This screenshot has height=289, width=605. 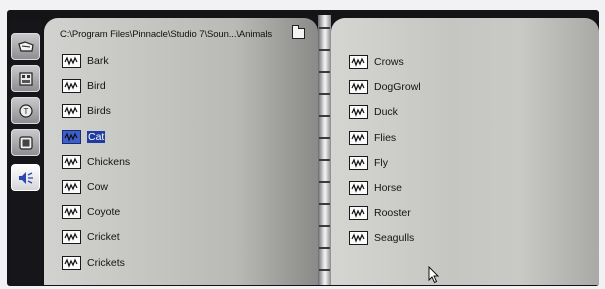 What do you see at coordinates (397, 87) in the screenshot?
I see `sound-item-label: DogGrowl` at bounding box center [397, 87].